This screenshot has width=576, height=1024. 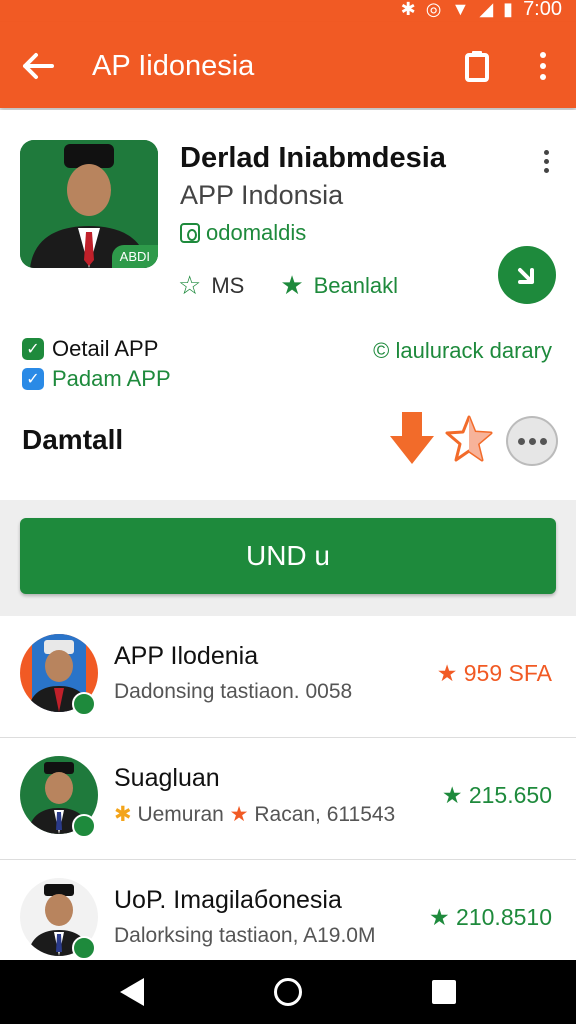 I want to click on more-options-icon, so click(x=546, y=161).